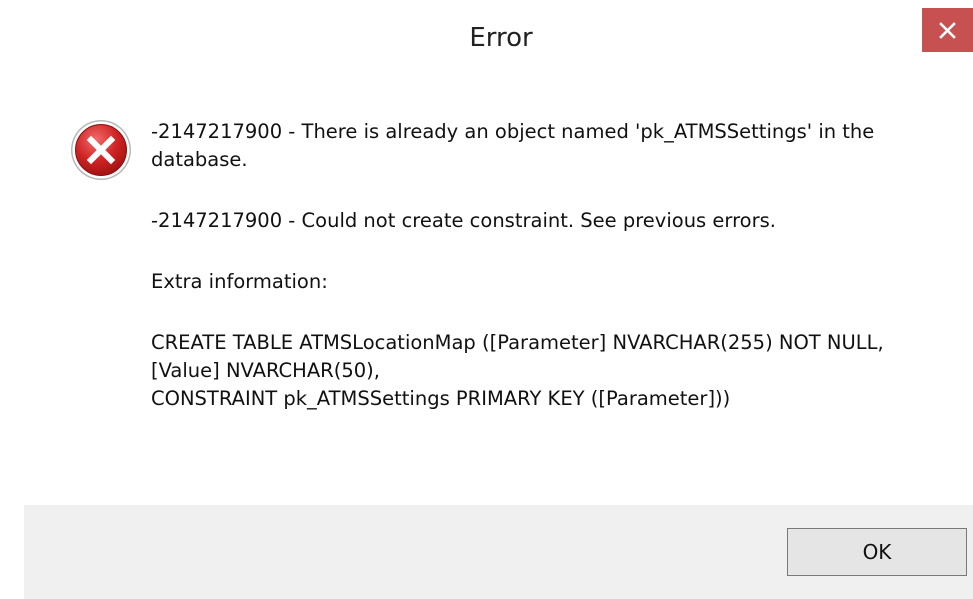  I want to click on ok-button: OK, so click(877, 552).